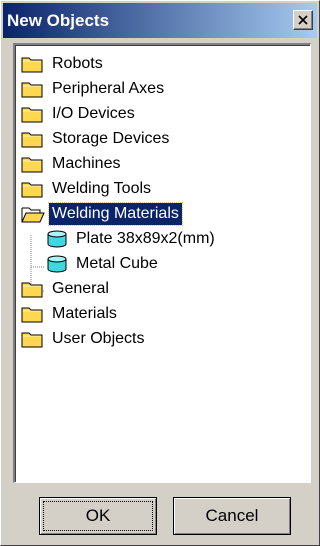 The height and width of the screenshot is (546, 320). I want to click on cancel-button-label: Cancel, so click(232, 515).